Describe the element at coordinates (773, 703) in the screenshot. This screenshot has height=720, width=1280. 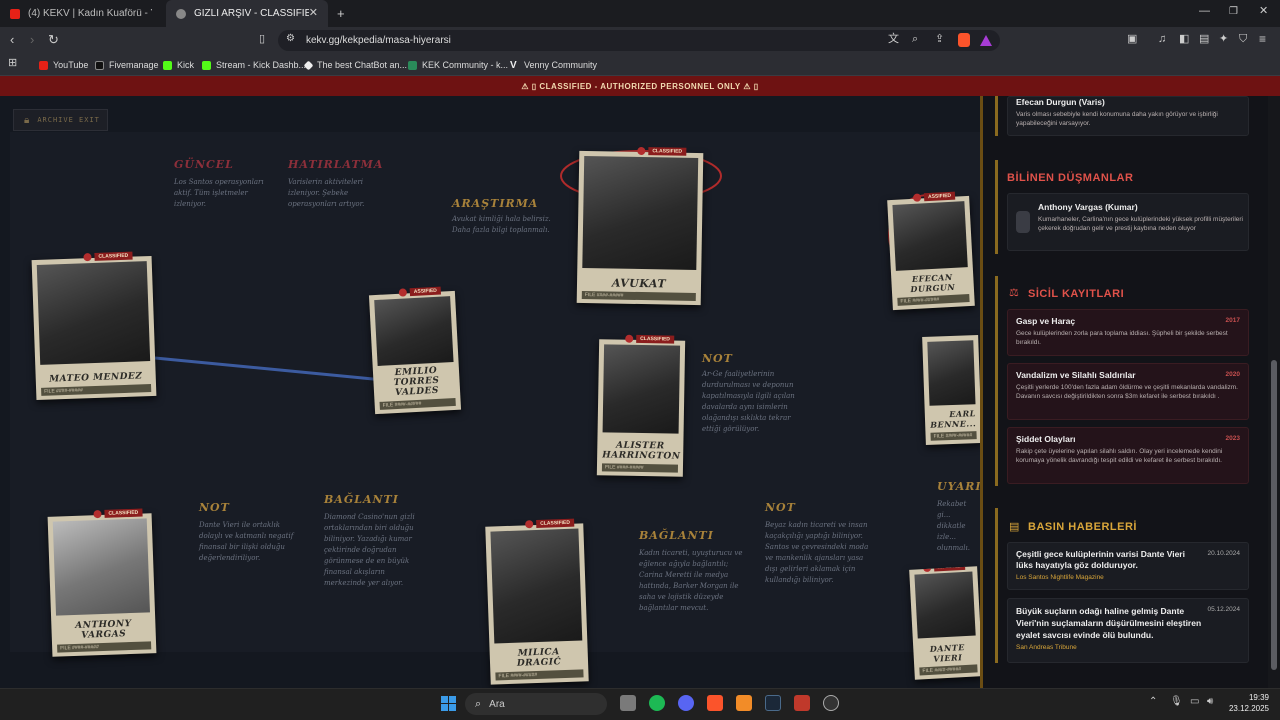
I see `steam-icon` at that location.